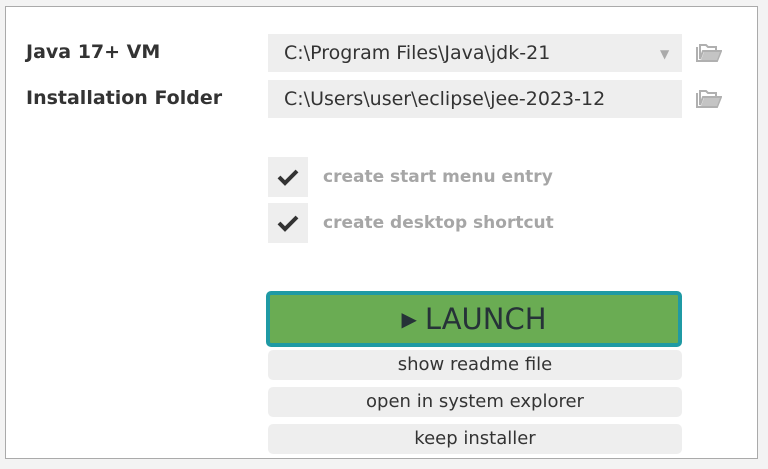  Describe the element at coordinates (475, 53) in the screenshot. I see `java-vm-select: C:\Program Files\Java\jdk-21` at that location.